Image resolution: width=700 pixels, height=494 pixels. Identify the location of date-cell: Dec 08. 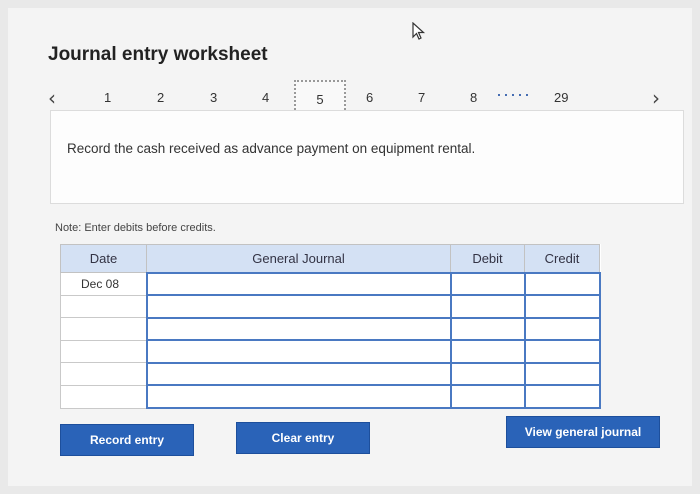
(103, 284).